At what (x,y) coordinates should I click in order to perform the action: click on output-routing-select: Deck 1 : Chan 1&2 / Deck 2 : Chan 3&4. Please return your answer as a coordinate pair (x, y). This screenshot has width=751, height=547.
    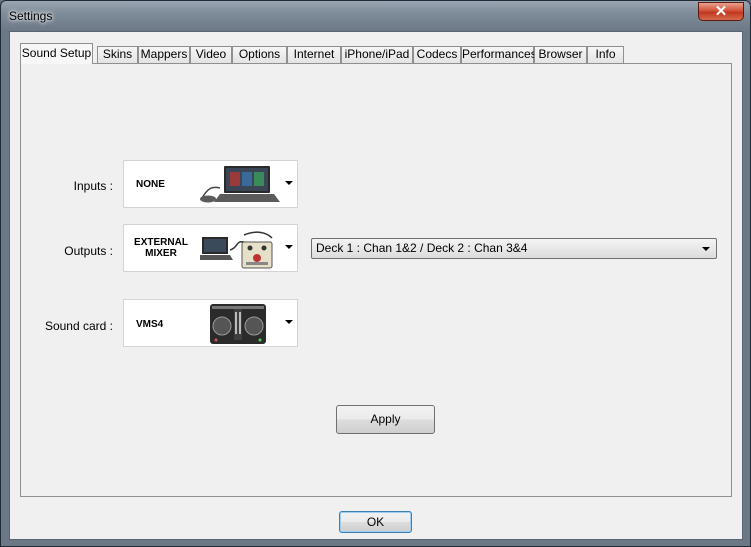
    Looking at the image, I should click on (514, 248).